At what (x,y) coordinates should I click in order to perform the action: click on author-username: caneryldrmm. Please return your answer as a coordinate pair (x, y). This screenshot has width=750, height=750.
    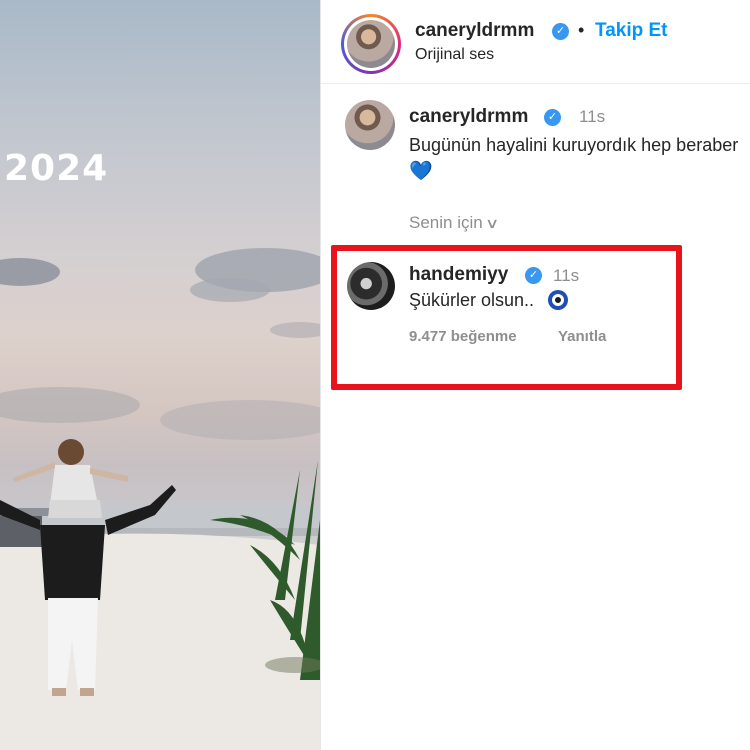
    Looking at the image, I should click on (474, 31).